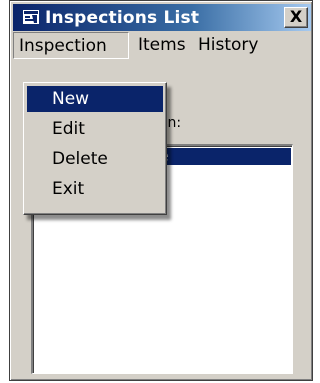 This screenshot has width=320, height=383. I want to click on menu-item-edit: Edit, so click(95, 129).